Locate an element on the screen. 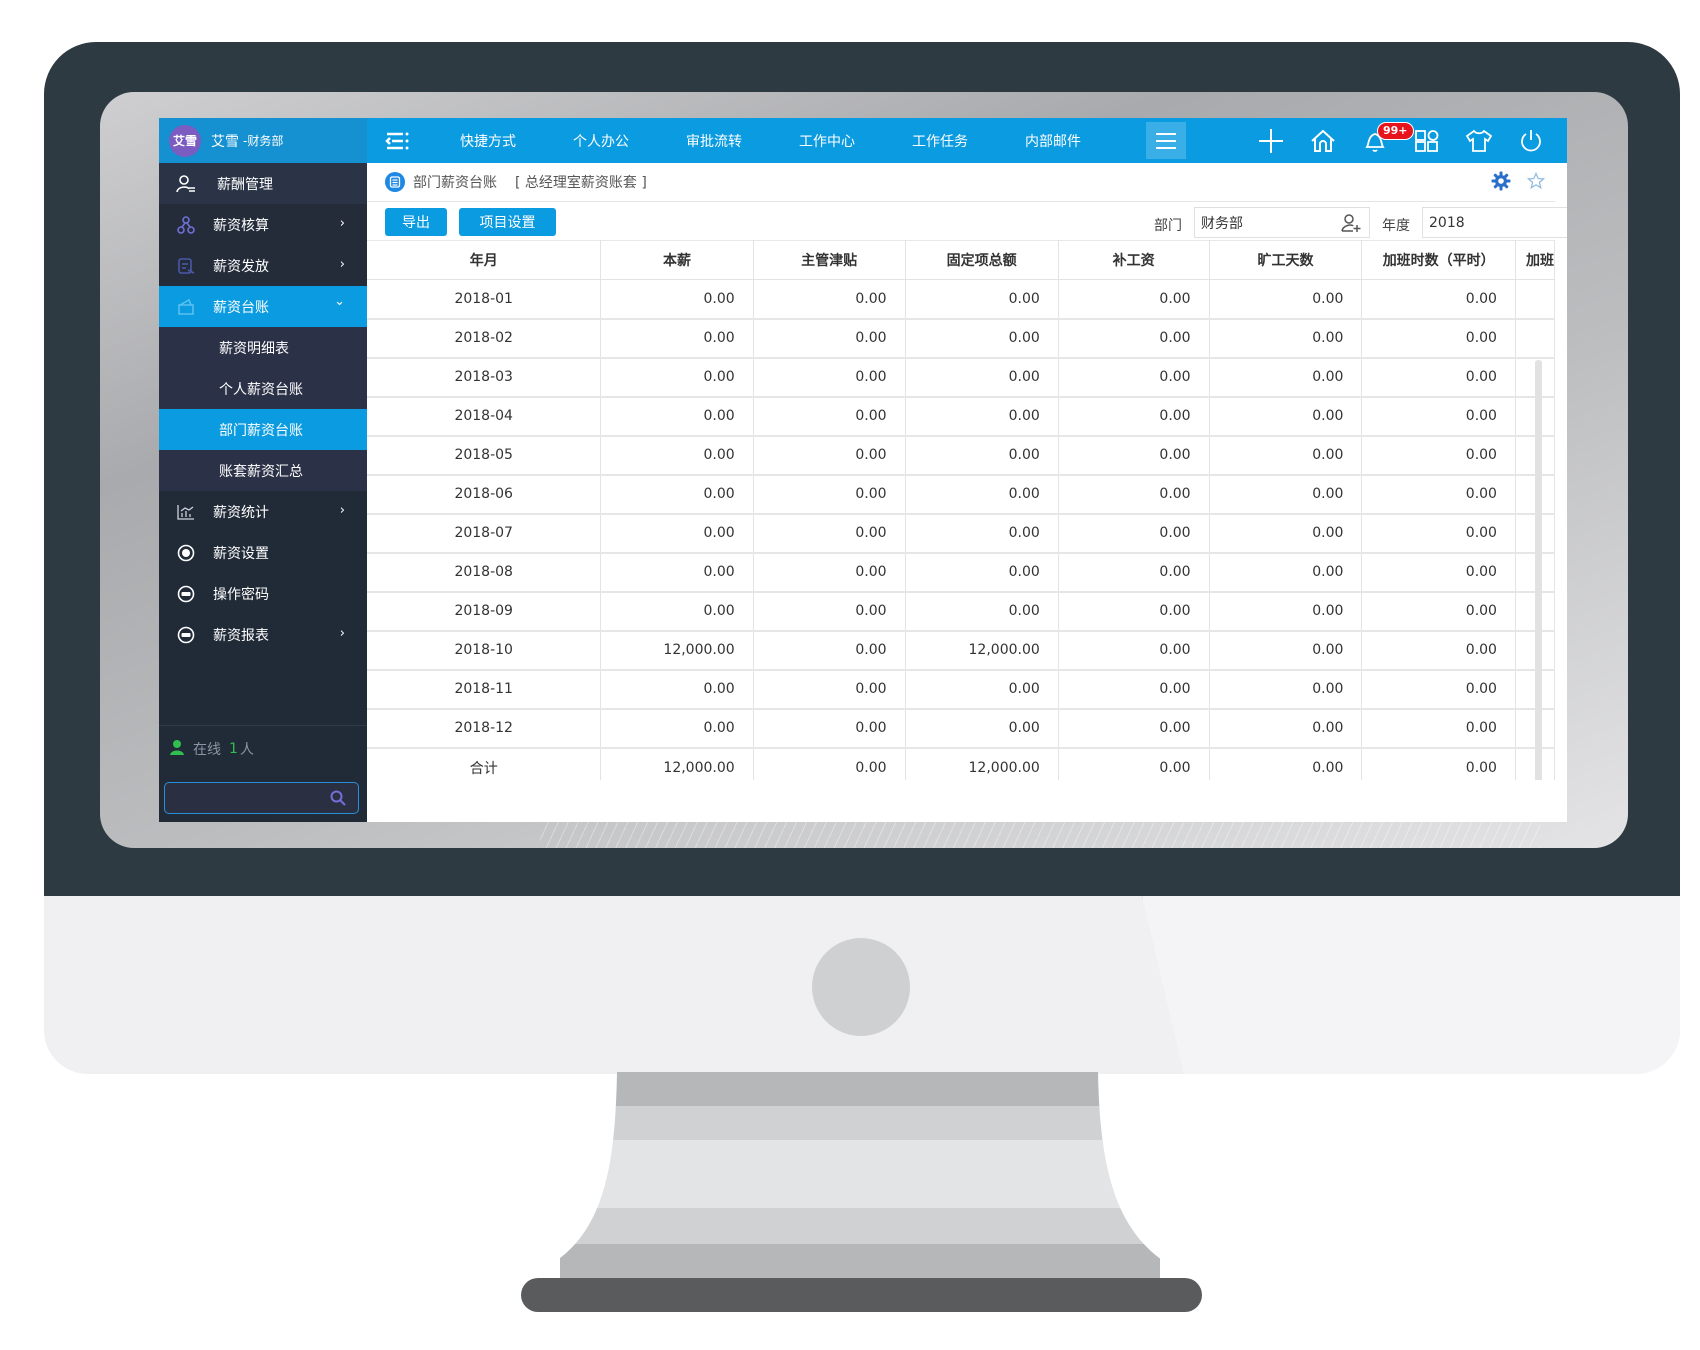 This screenshot has height=1350, width=1700. plus-icon is located at coordinates (1271, 140).